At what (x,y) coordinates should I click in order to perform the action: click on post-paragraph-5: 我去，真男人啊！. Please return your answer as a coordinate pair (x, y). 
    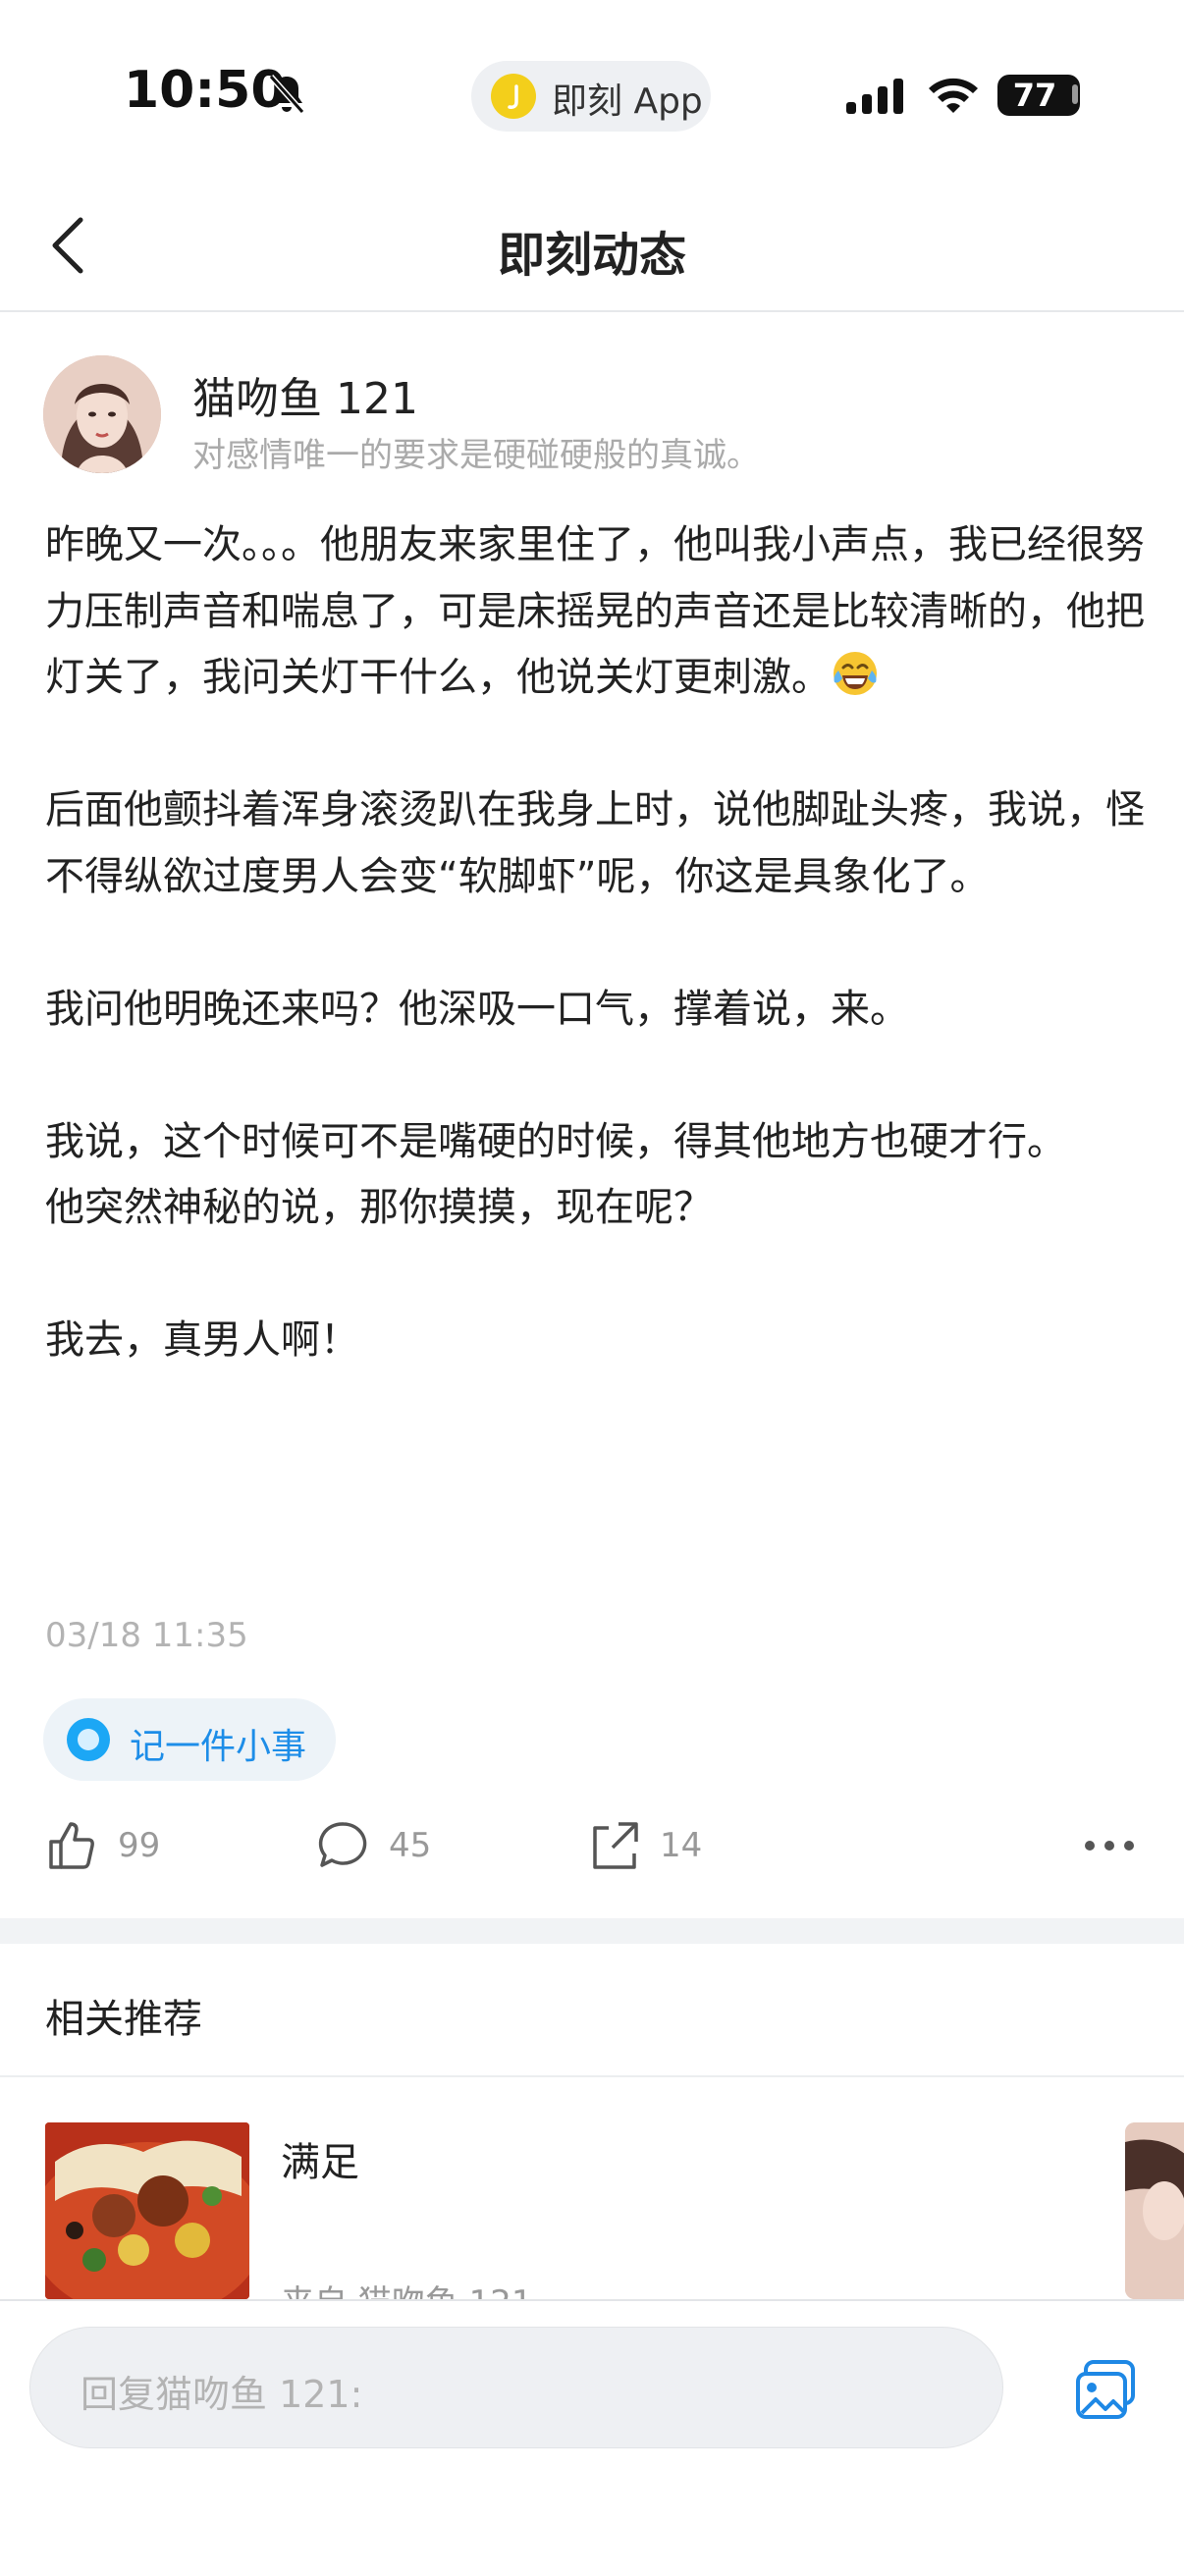
    Looking at the image, I should click on (202, 1340).